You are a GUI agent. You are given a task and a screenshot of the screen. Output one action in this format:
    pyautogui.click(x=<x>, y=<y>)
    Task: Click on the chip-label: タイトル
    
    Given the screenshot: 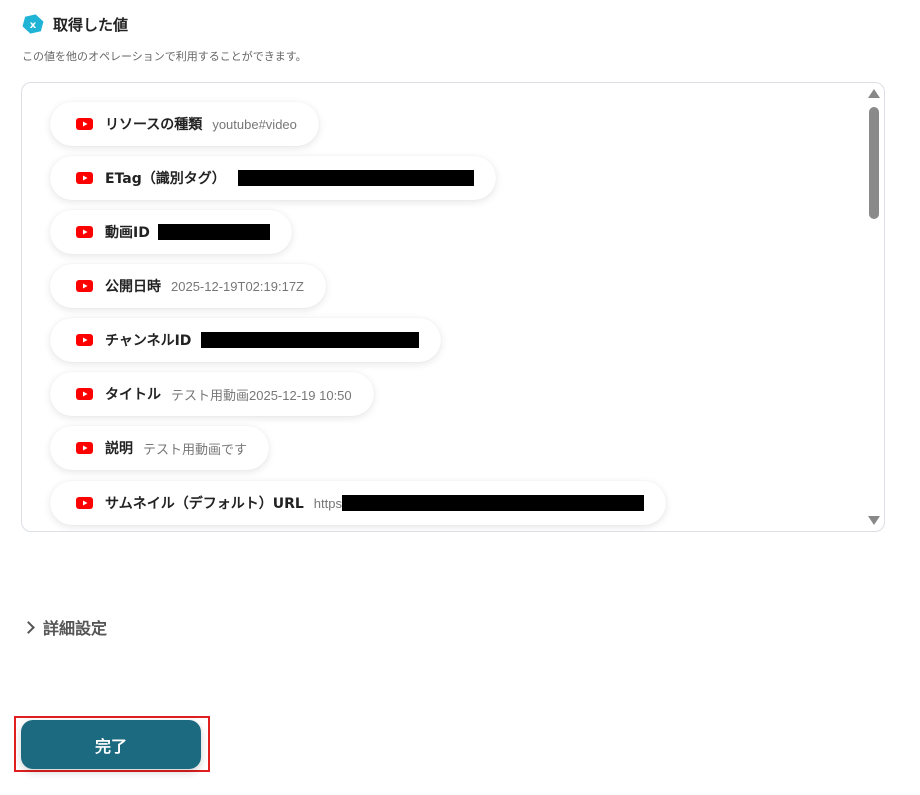 What is the action you would take?
    pyautogui.click(x=133, y=395)
    